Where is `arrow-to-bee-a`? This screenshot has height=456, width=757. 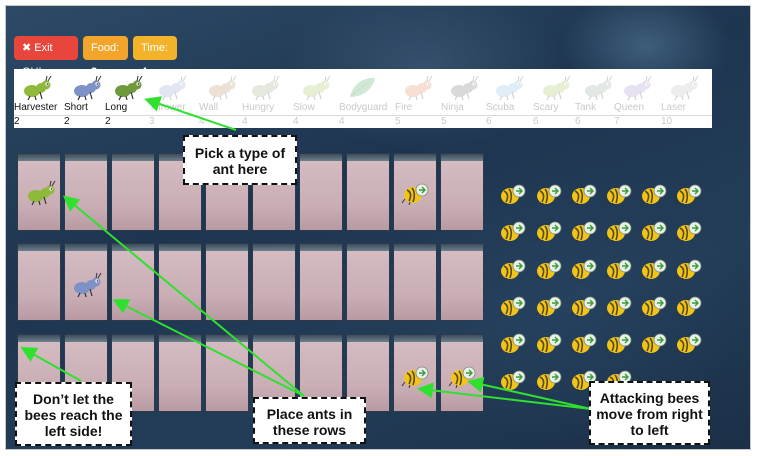 arrow-to-bee-a is located at coordinates (504, 396).